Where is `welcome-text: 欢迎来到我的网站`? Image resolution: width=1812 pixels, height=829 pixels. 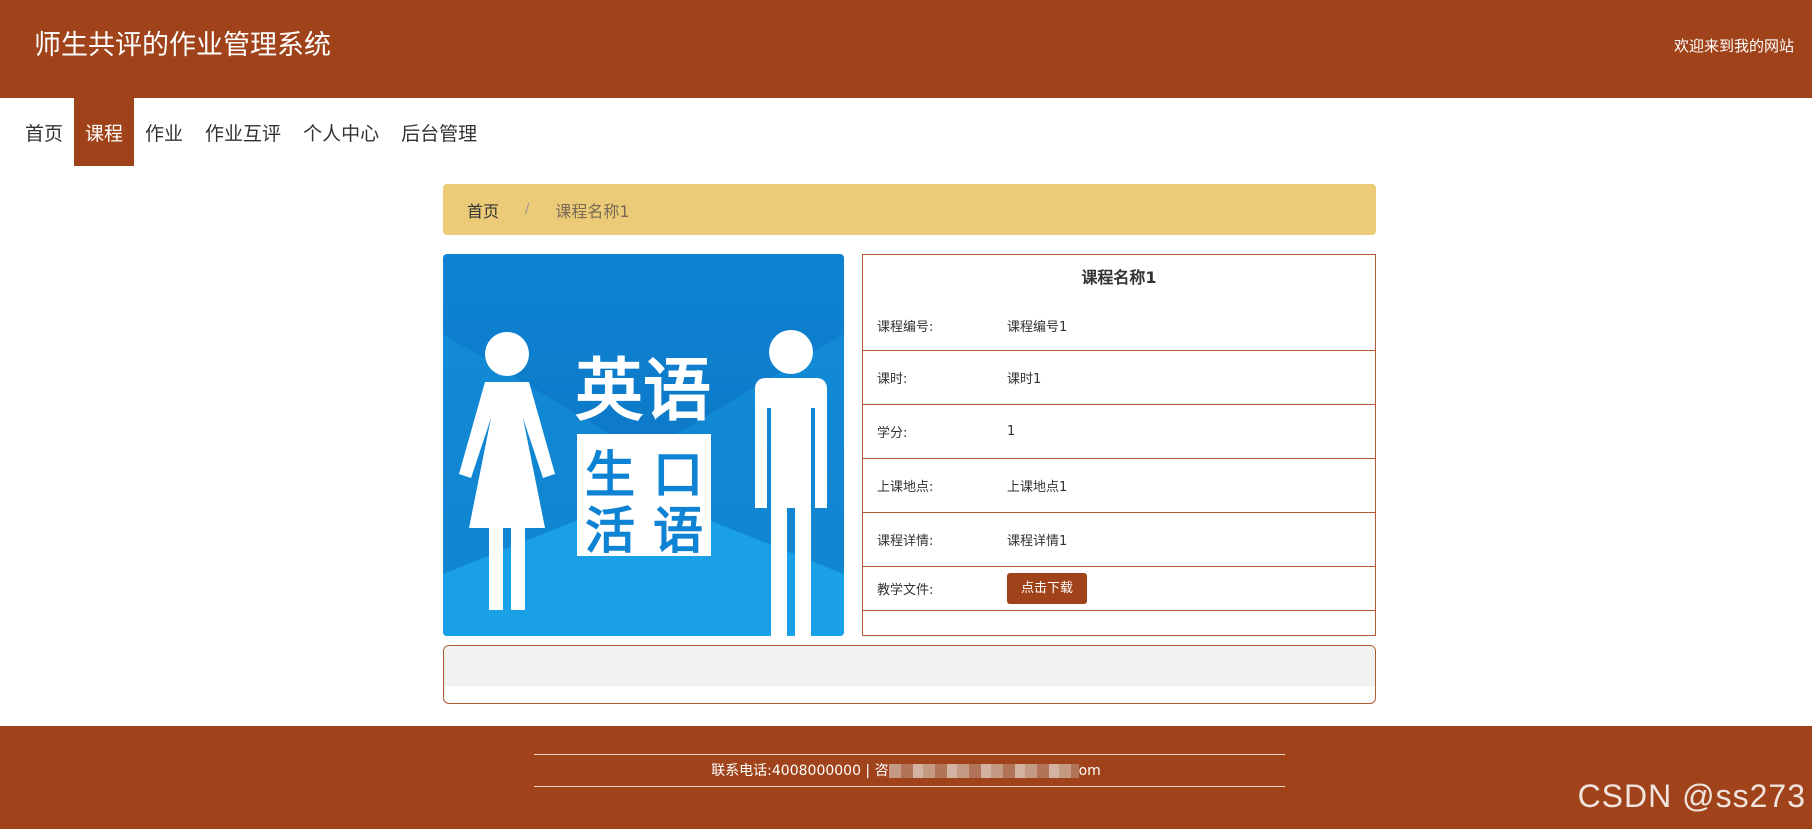
welcome-text: 欢迎来到我的网站 is located at coordinates (1733, 46).